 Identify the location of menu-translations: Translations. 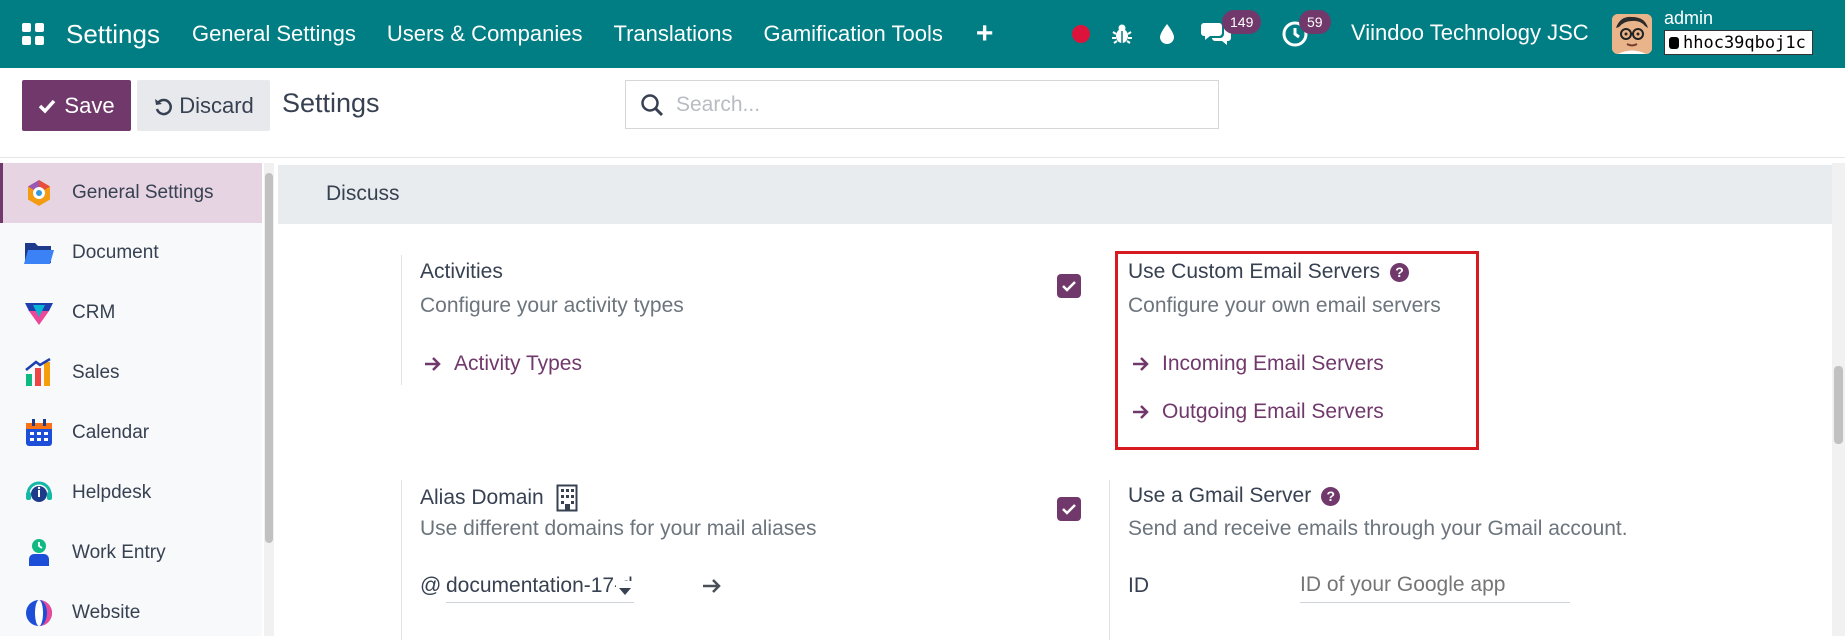
(672, 34).